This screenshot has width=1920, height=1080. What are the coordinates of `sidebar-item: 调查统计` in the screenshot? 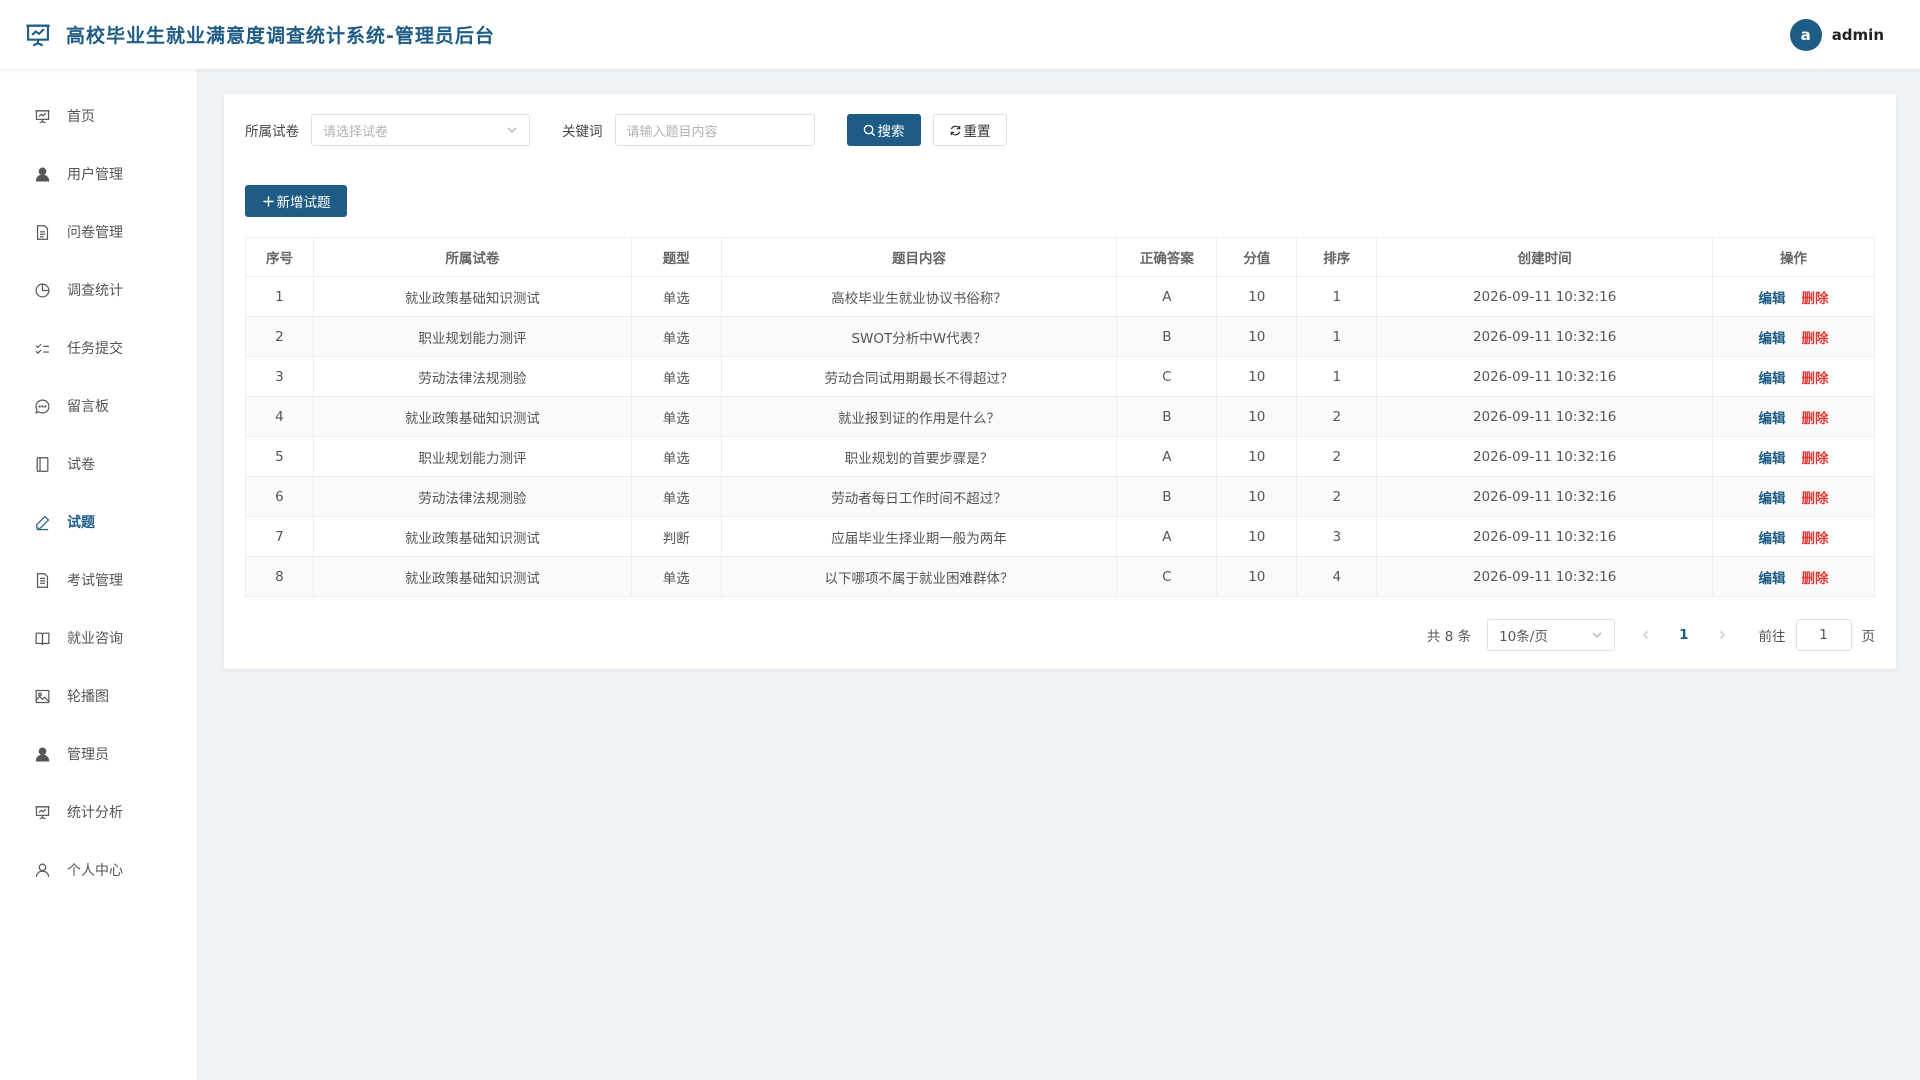 It's located at (98, 290).